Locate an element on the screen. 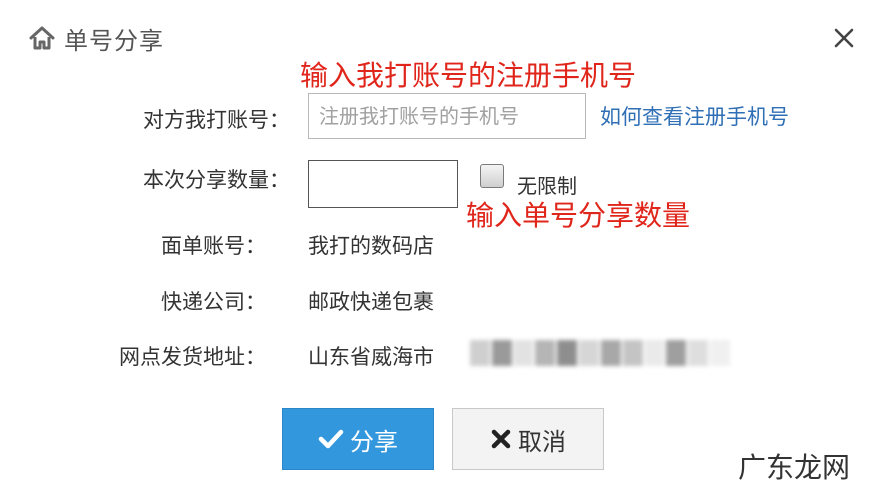  close-button is located at coordinates (844, 38).